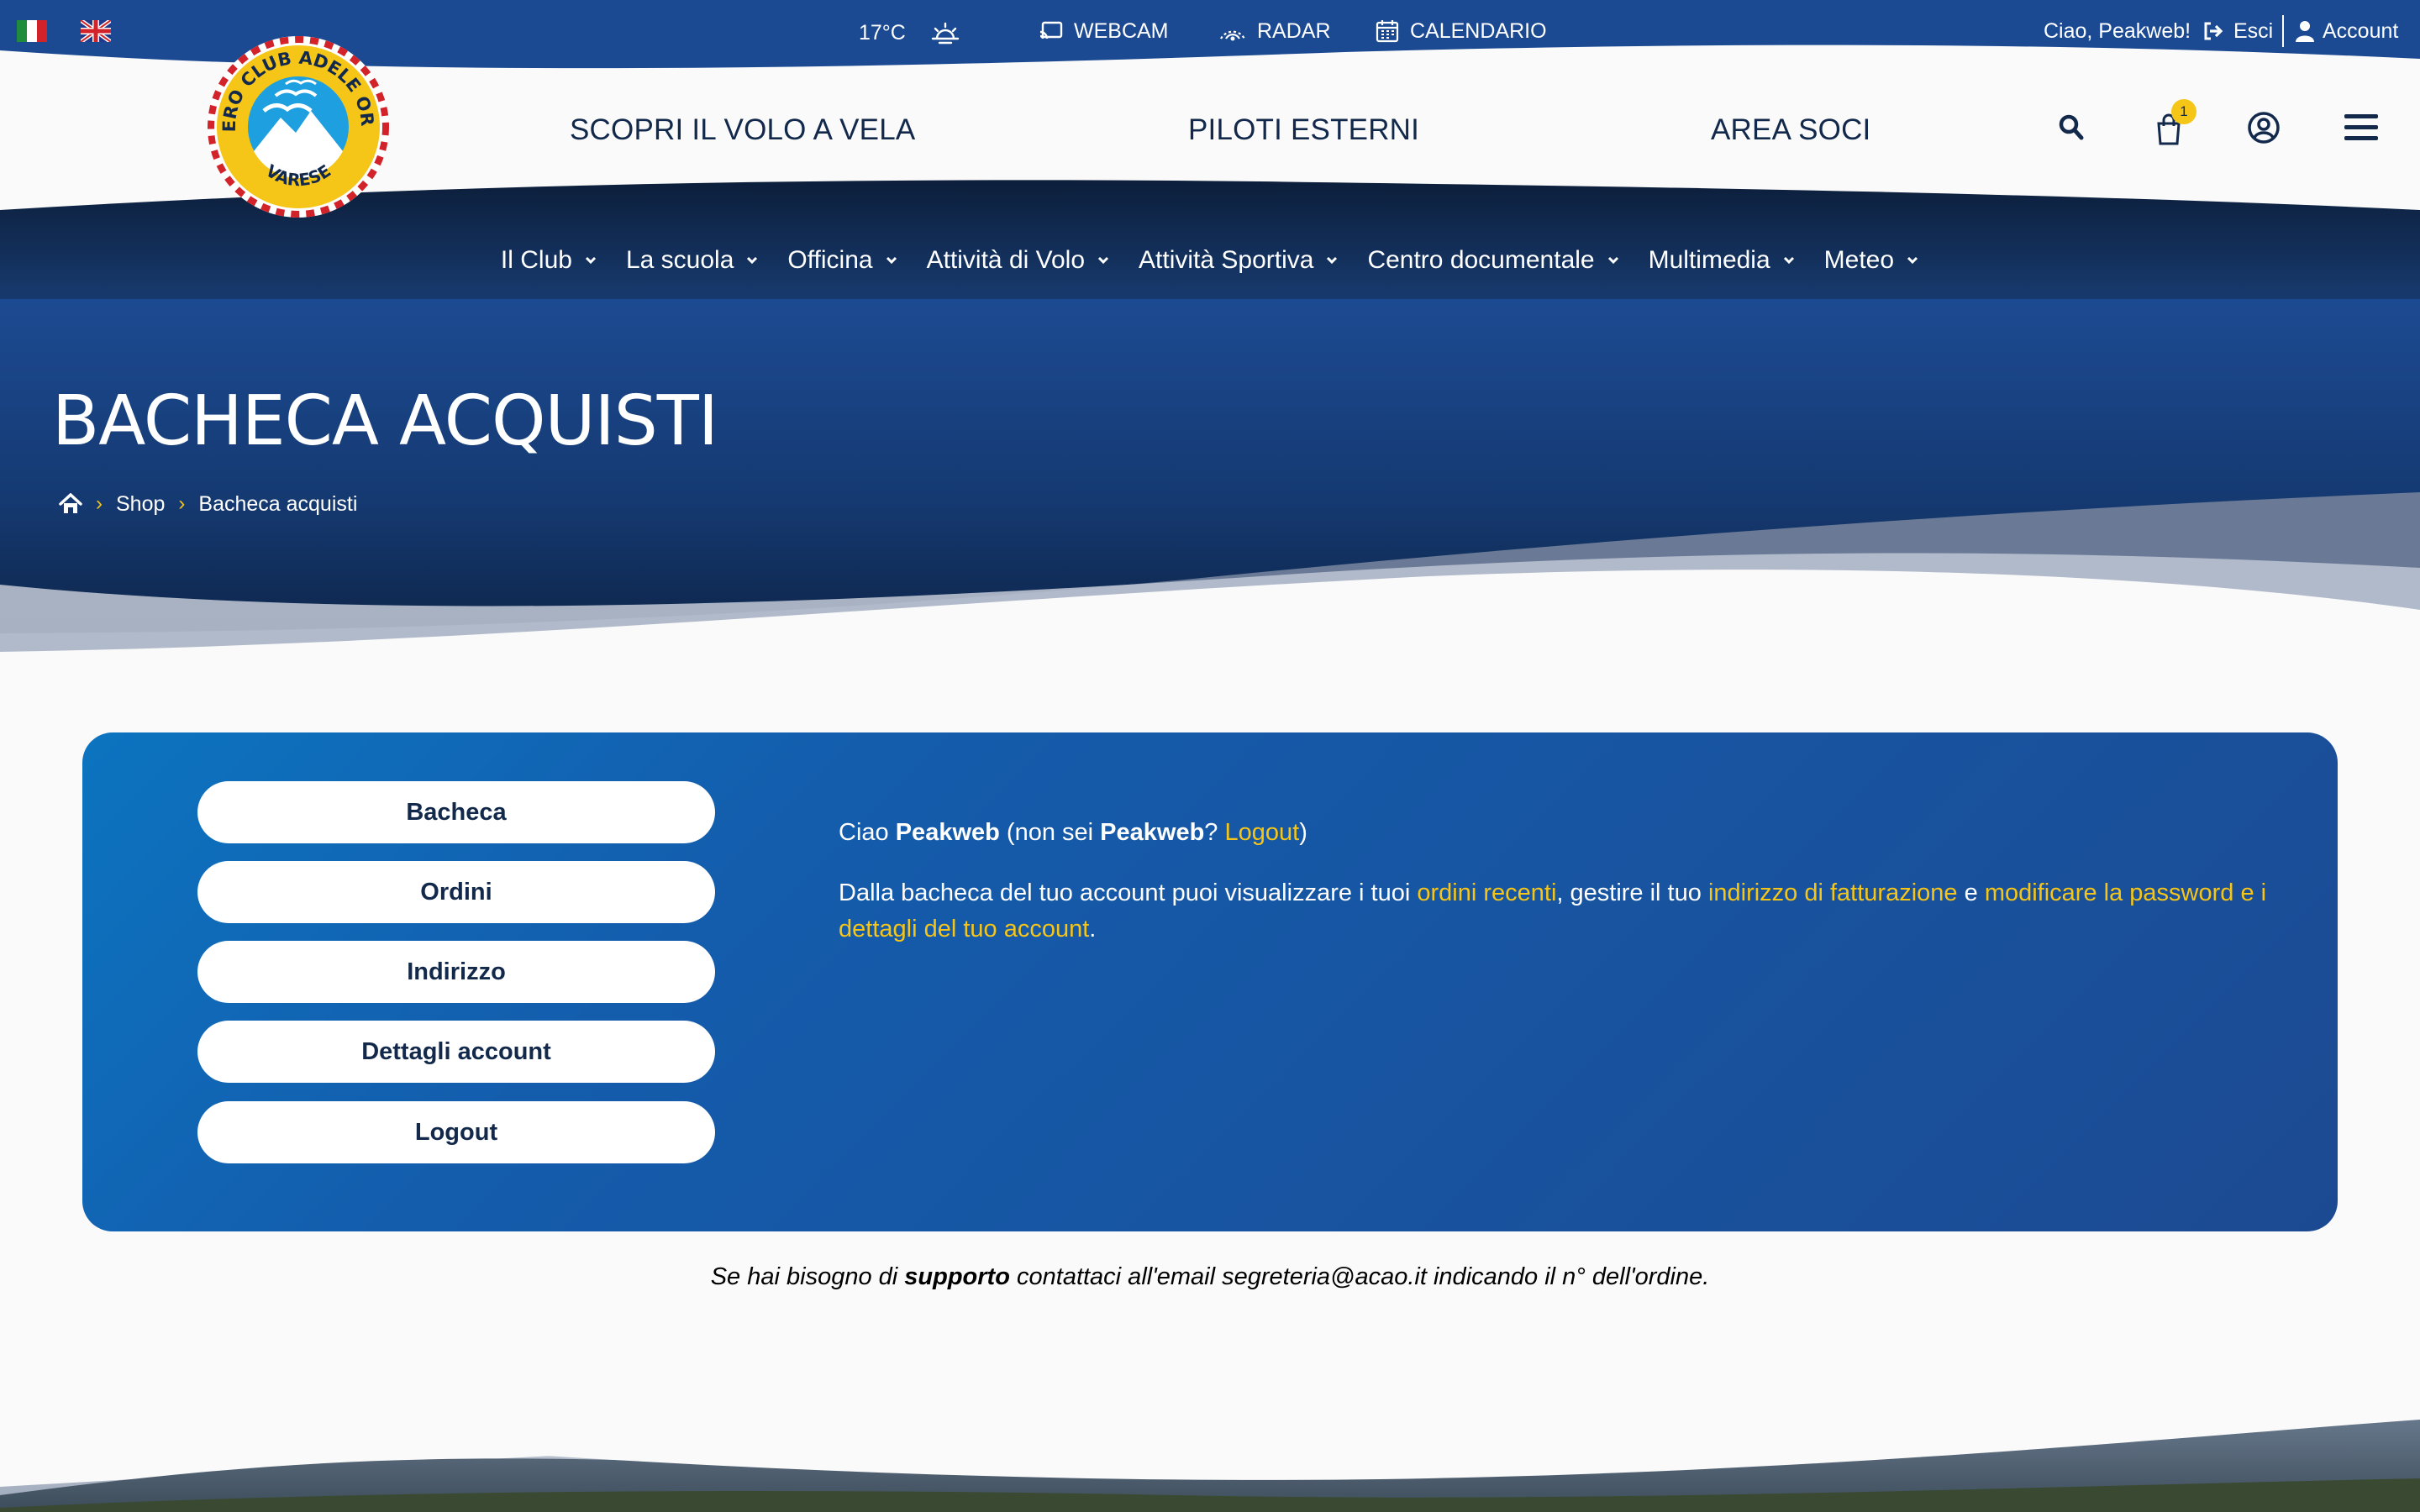 The image size is (2420, 1512). I want to click on sign-out-icon, so click(2213, 31).